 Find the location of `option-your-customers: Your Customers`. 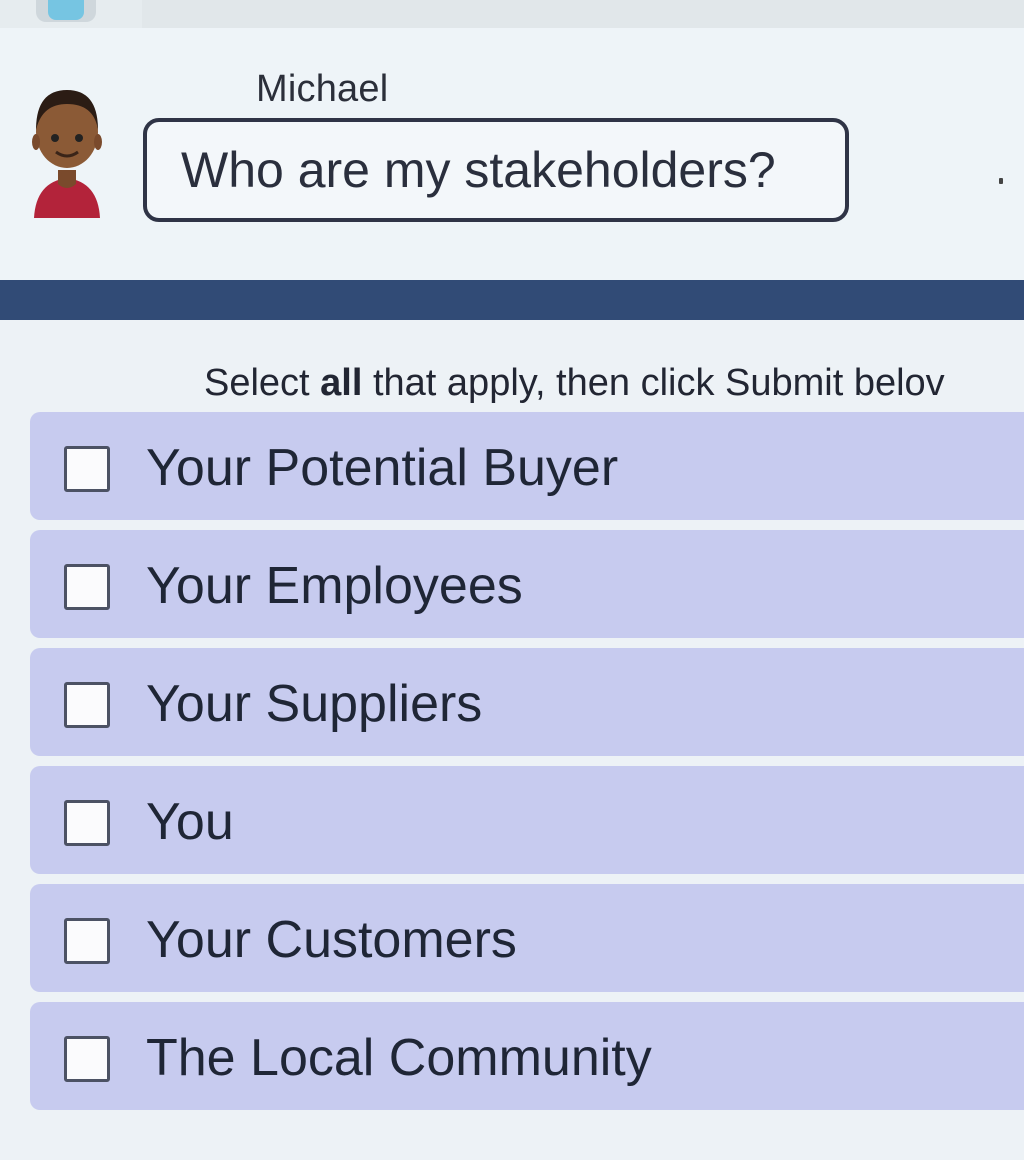

option-your-customers: Your Customers is located at coordinates (527, 938).